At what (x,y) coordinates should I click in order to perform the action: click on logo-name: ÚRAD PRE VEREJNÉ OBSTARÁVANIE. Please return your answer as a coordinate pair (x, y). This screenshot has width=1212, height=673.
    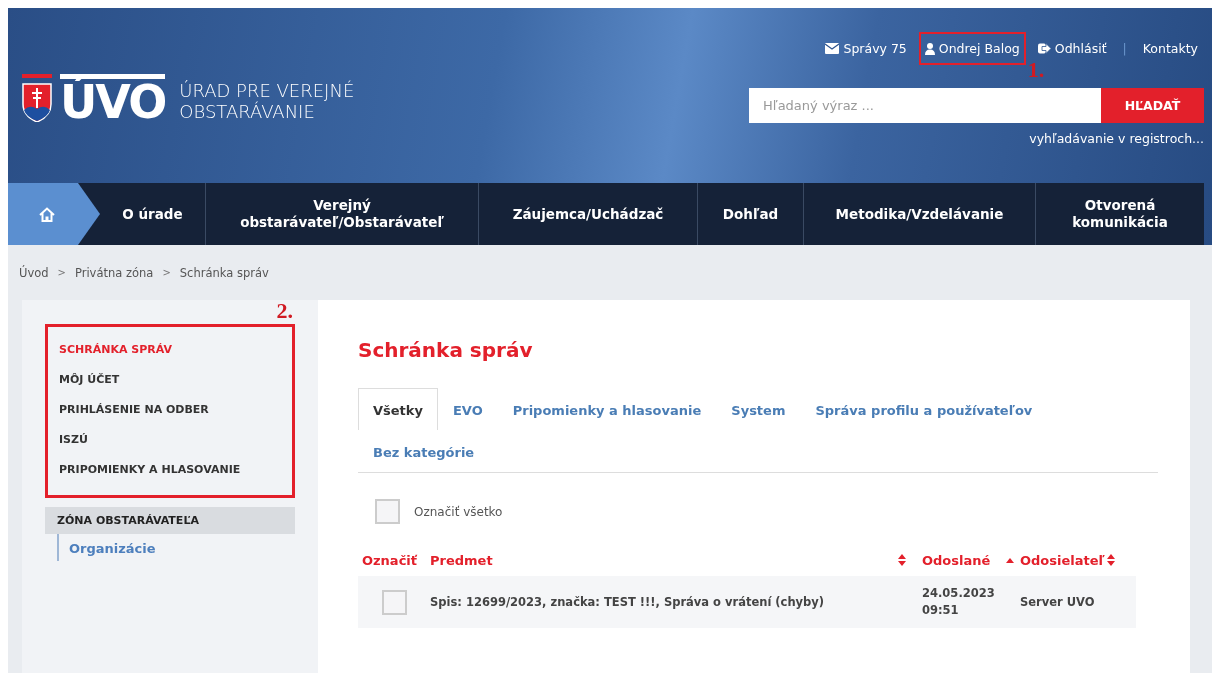
    Looking at the image, I should click on (267, 101).